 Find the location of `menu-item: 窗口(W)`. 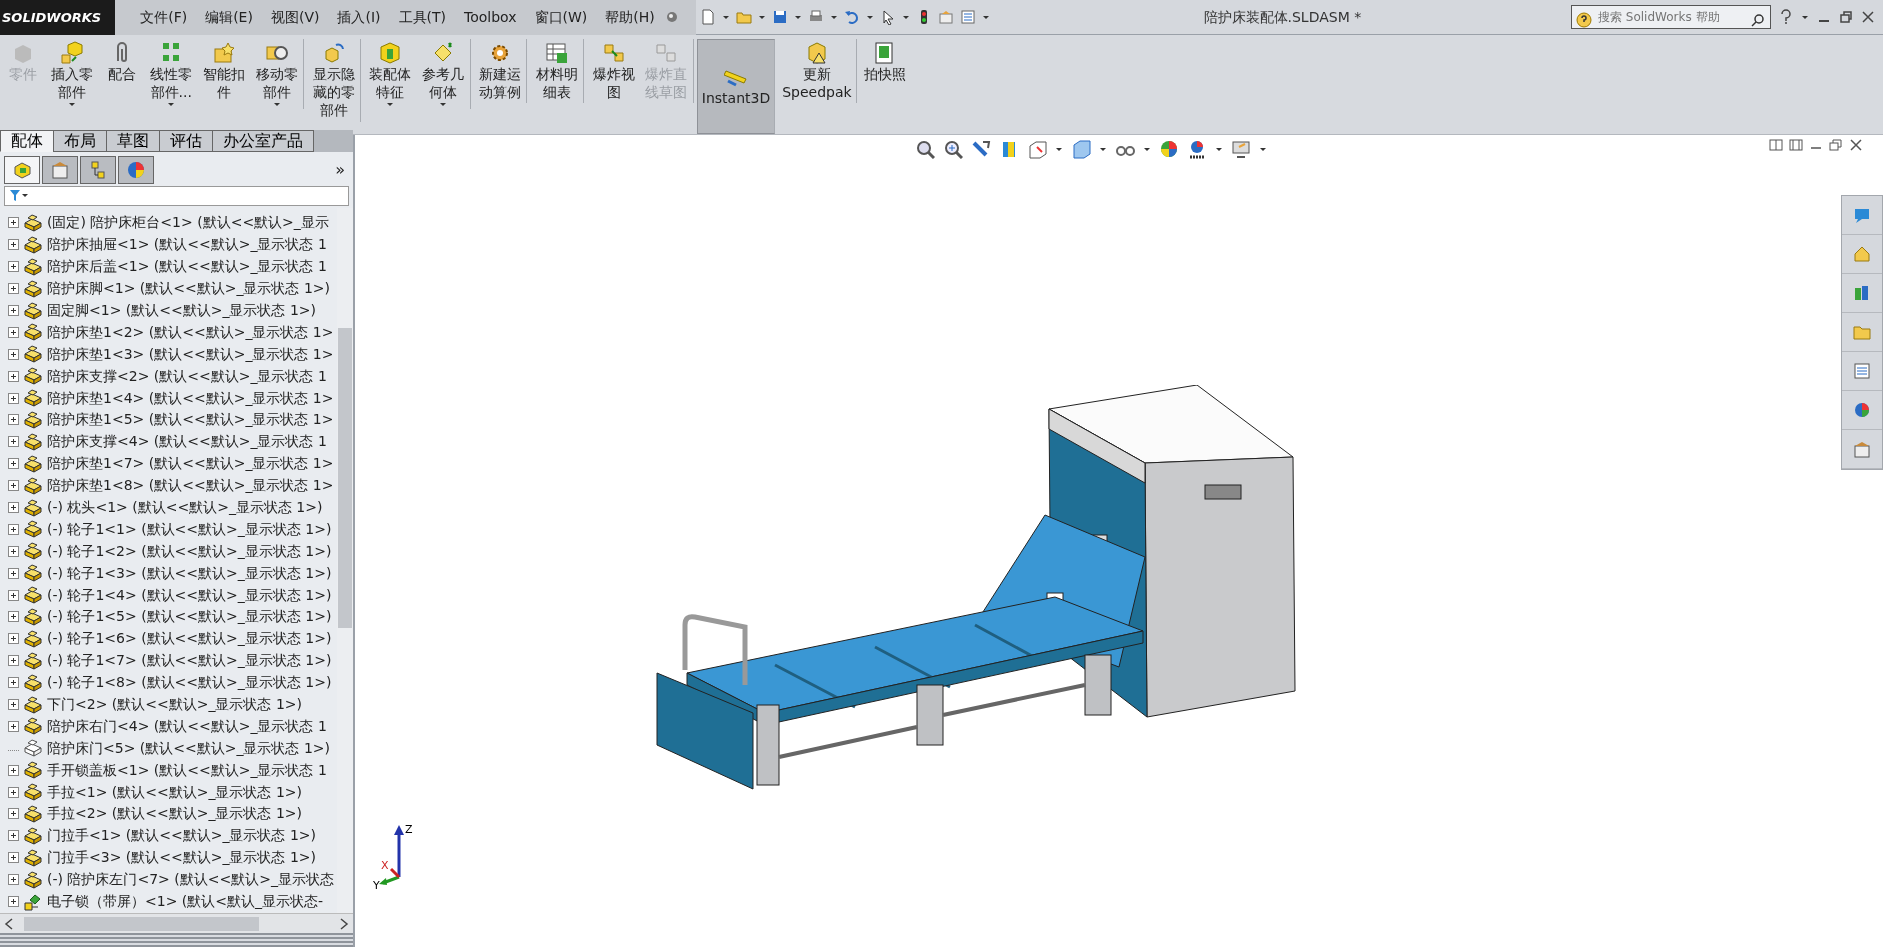

menu-item: 窗口(W) is located at coordinates (561, 17).